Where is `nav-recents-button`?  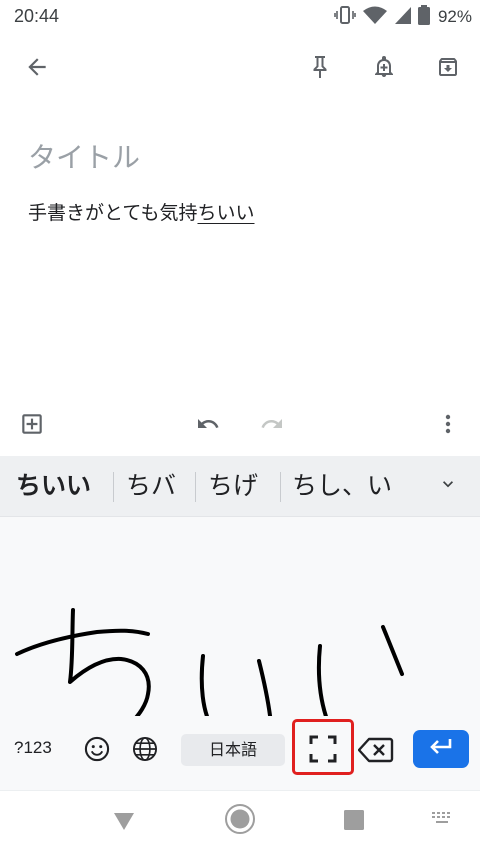
nav-recents-button is located at coordinates (354, 822).